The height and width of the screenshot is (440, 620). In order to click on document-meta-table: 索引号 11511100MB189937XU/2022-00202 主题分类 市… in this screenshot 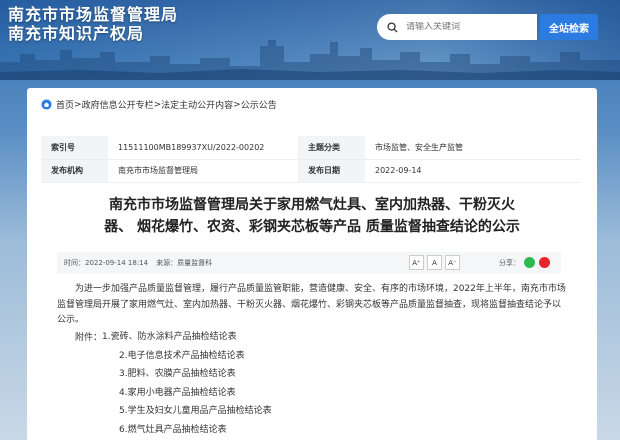, I will do `click(311, 159)`.